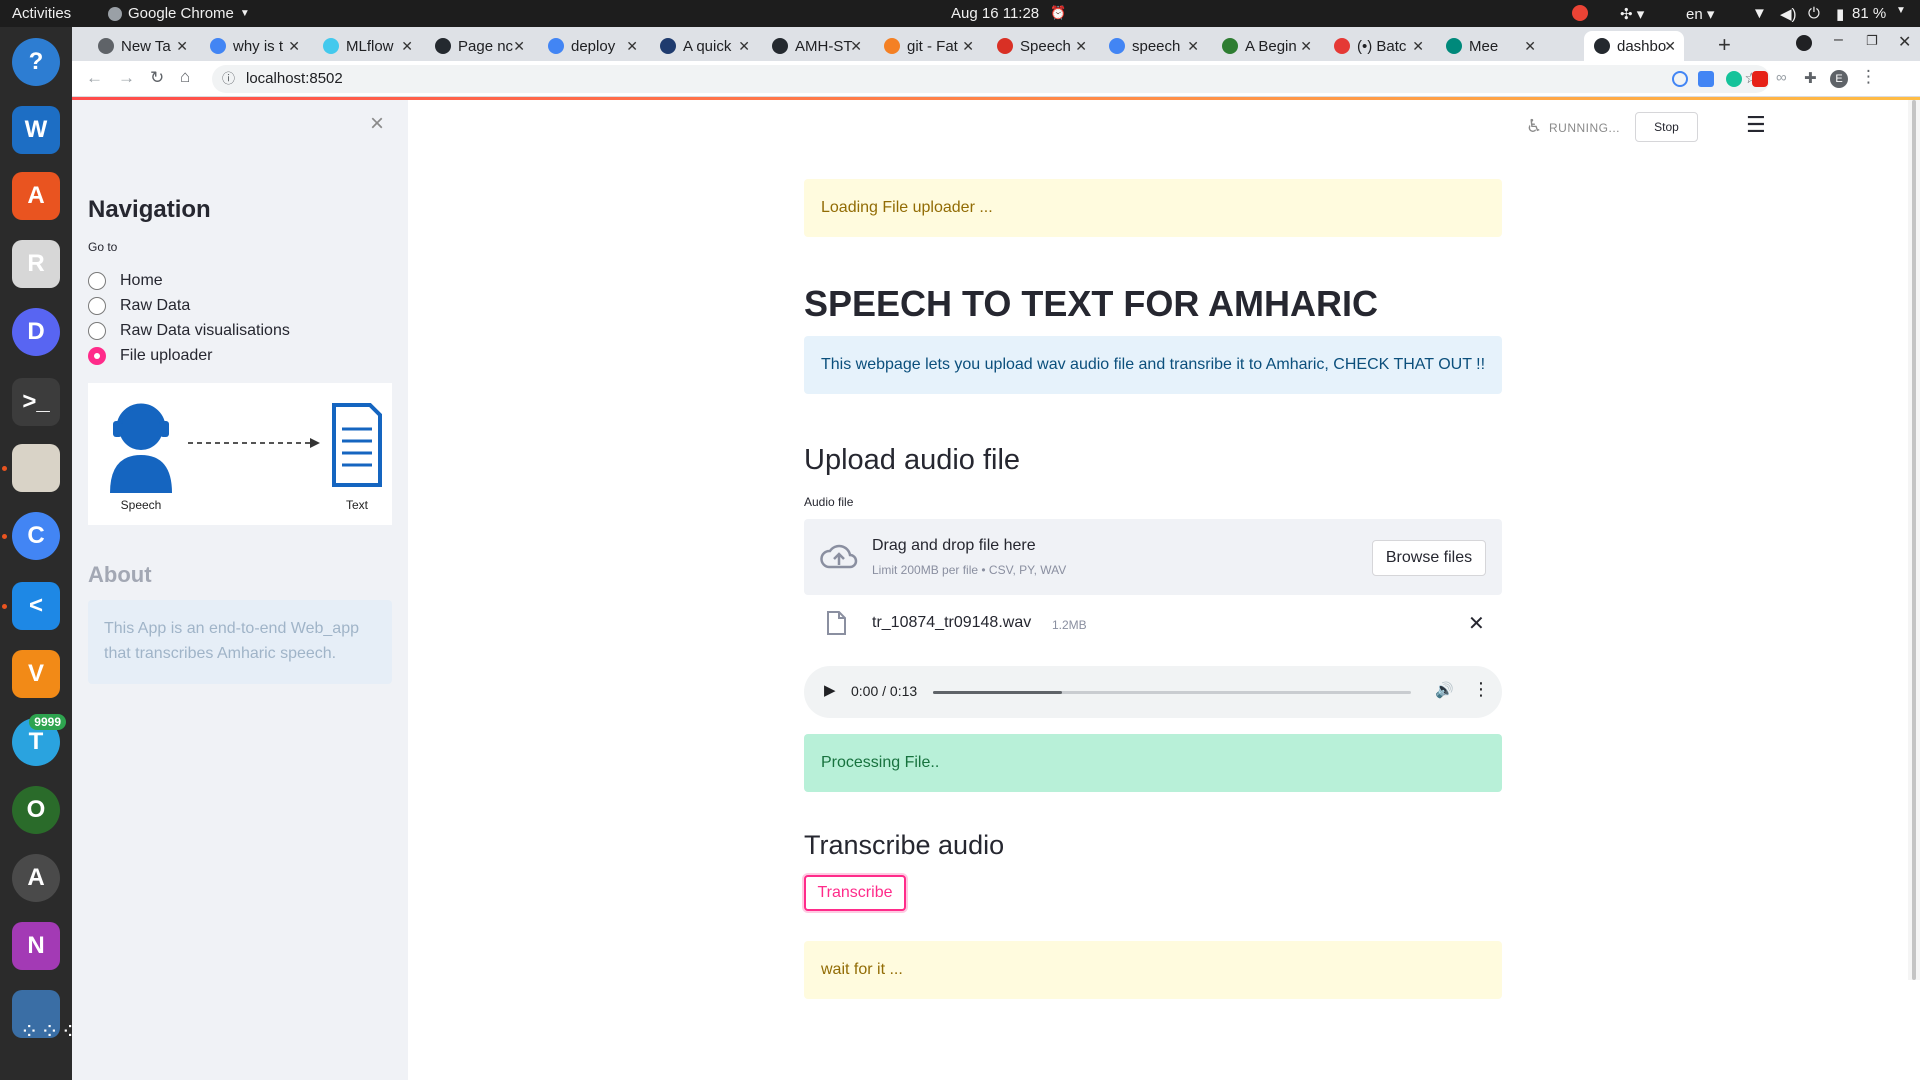 The image size is (1920, 1080). I want to click on puzzle-icon: ✚, so click(1810, 78).